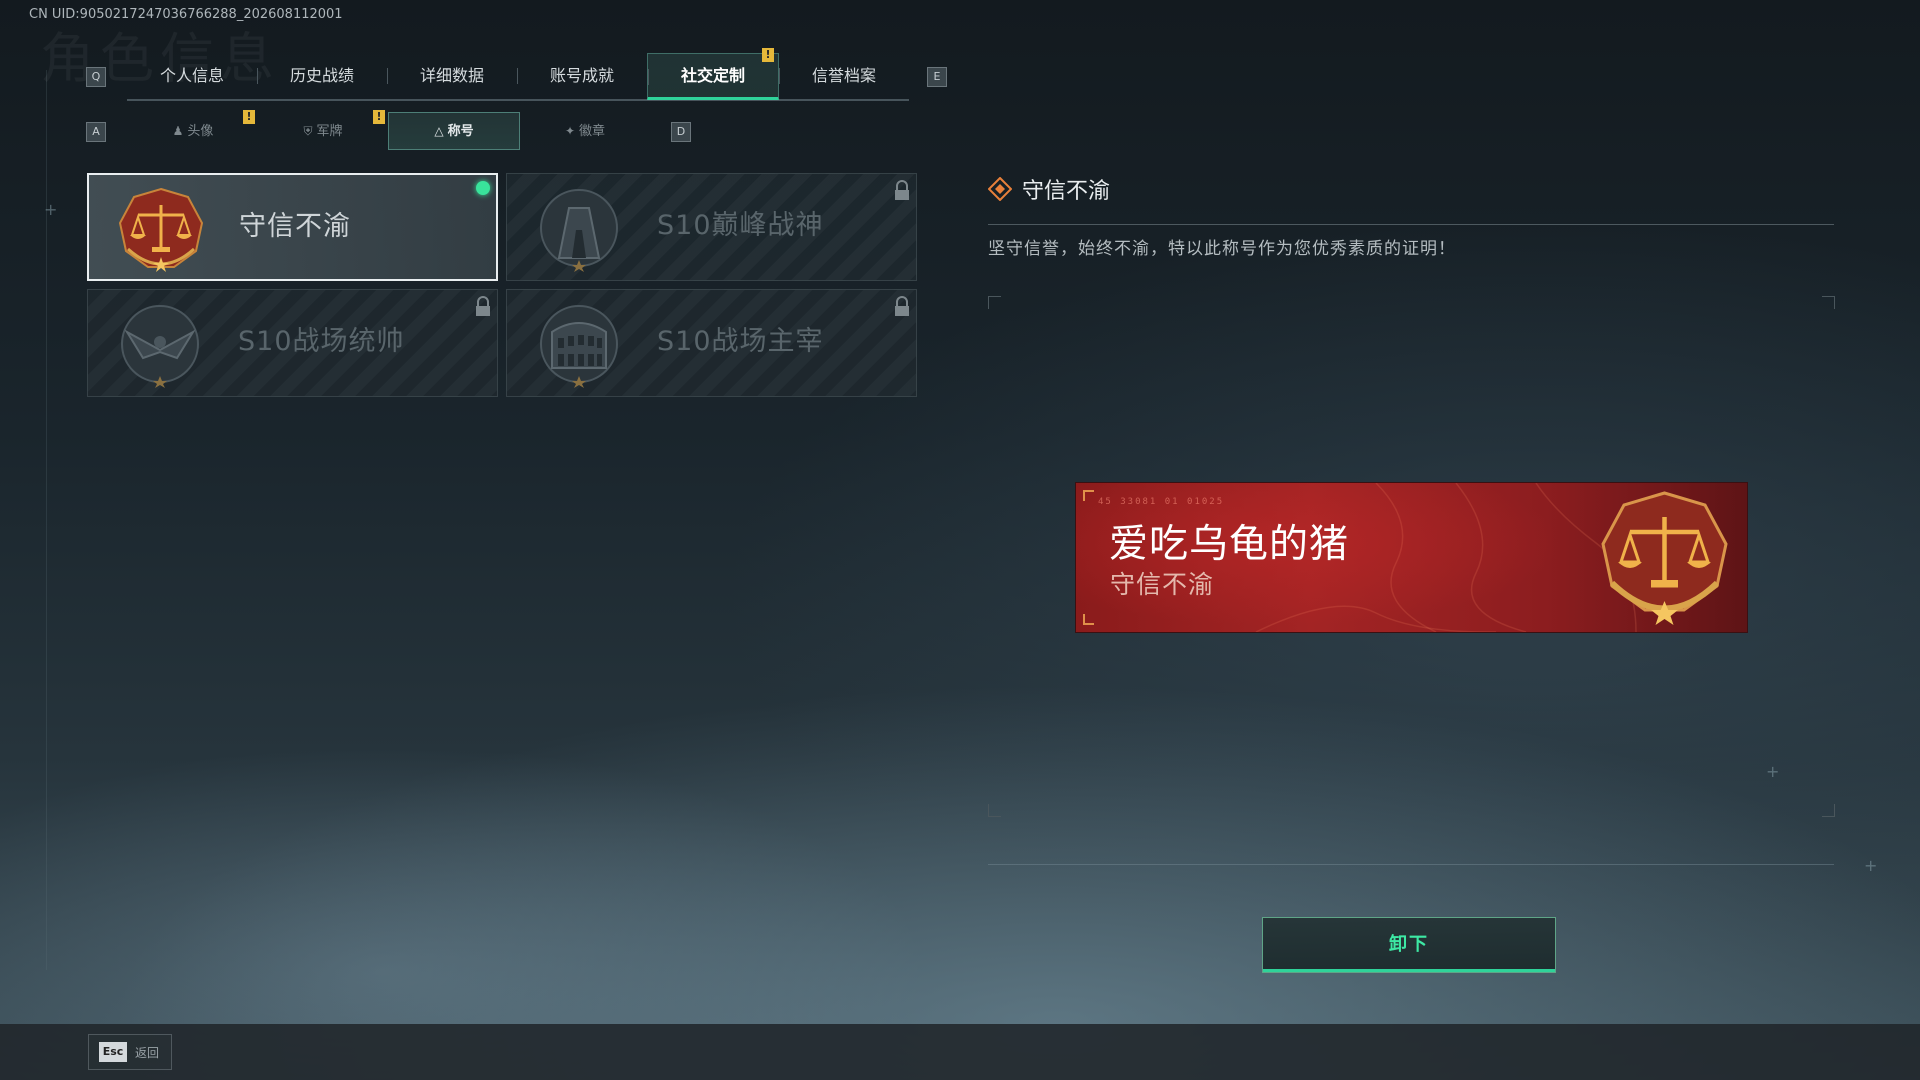 Image resolution: width=1920 pixels, height=1080 pixels. Describe the element at coordinates (1000, 189) in the screenshot. I see `diamond-icon` at that location.